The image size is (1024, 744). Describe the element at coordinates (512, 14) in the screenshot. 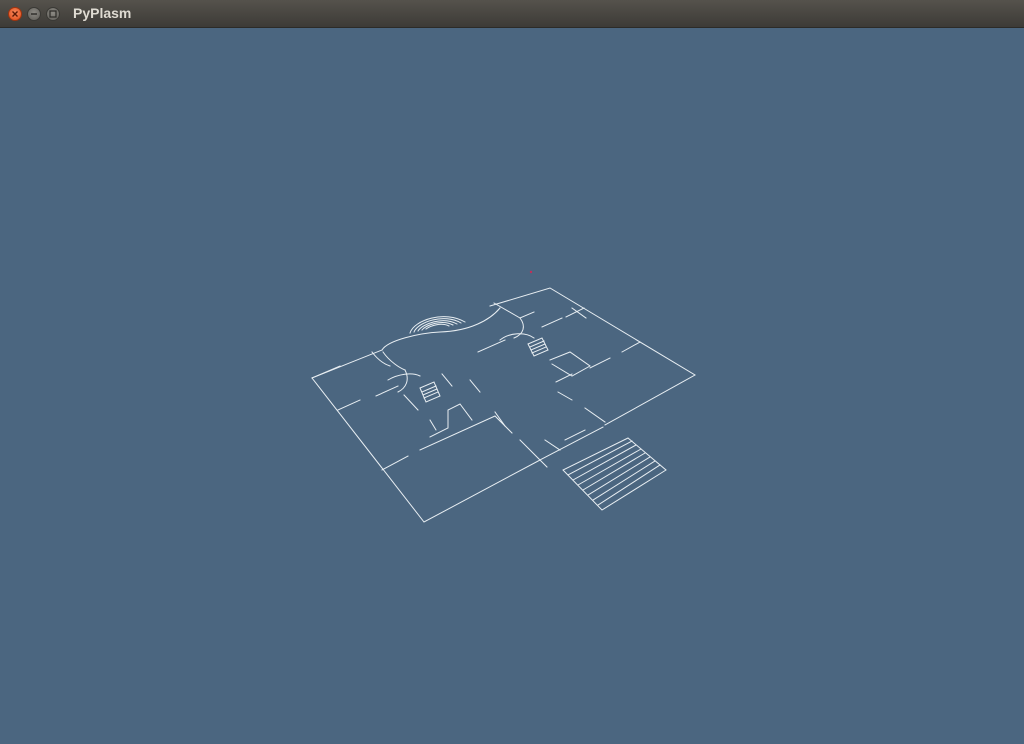

I see `title-bar: PyPlasm` at that location.